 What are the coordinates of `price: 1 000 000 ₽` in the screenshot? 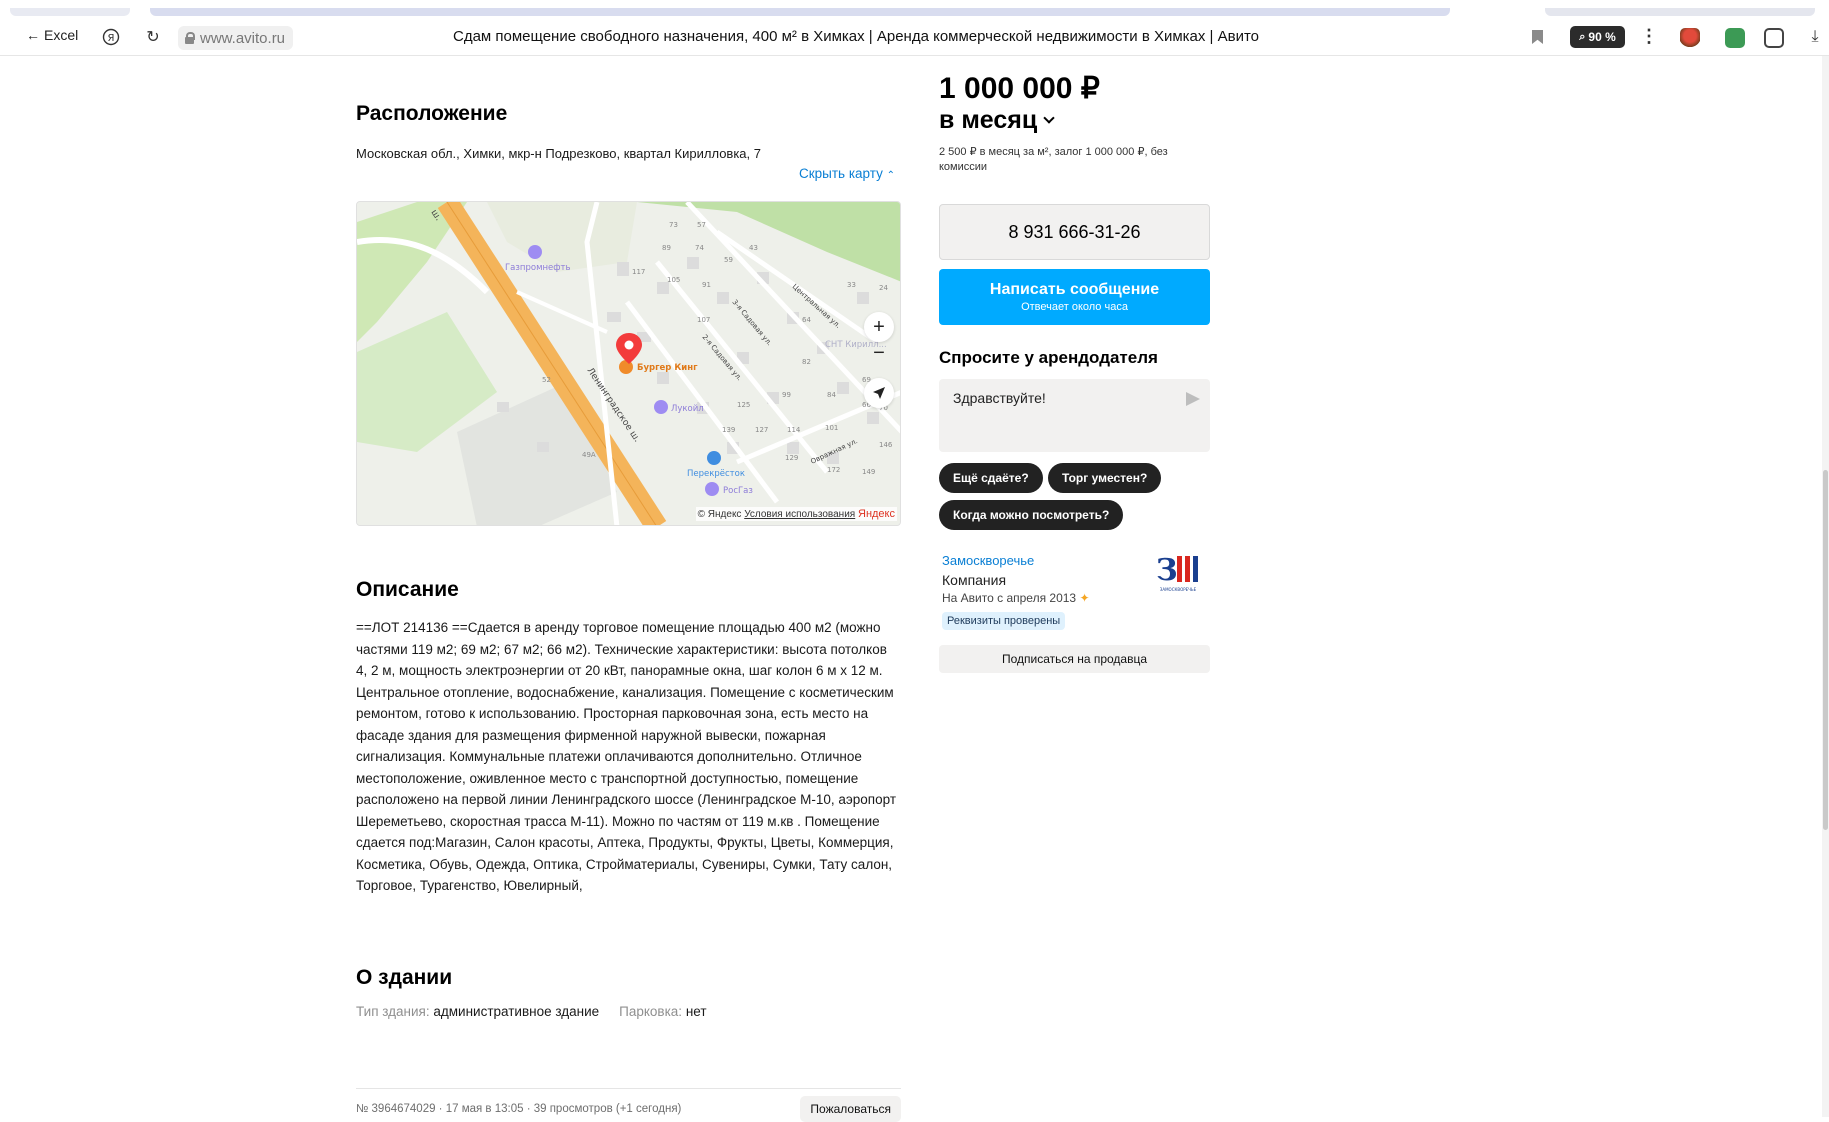 It's located at (1019, 88).